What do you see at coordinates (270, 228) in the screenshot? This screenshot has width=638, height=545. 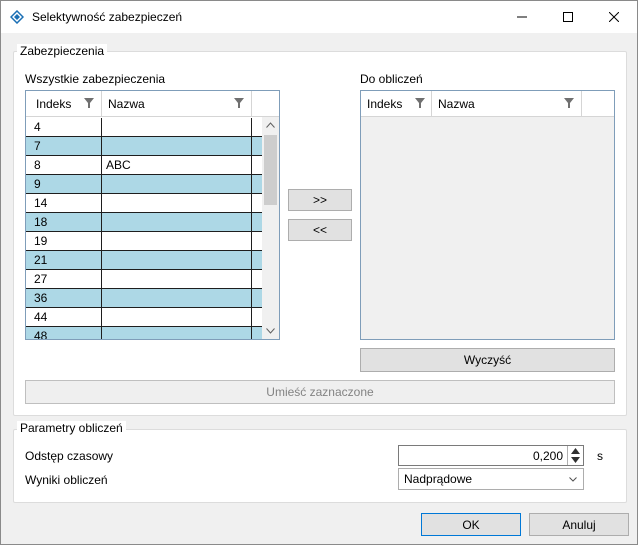 I see `vertical-scrollbar` at bounding box center [270, 228].